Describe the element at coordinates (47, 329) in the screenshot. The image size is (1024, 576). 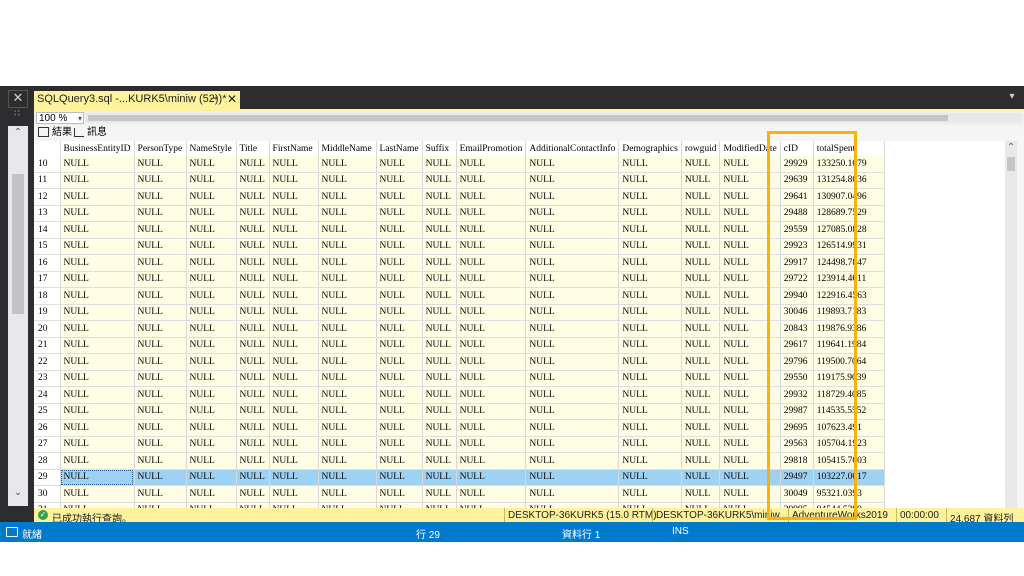
I see `row-number: 20` at that location.